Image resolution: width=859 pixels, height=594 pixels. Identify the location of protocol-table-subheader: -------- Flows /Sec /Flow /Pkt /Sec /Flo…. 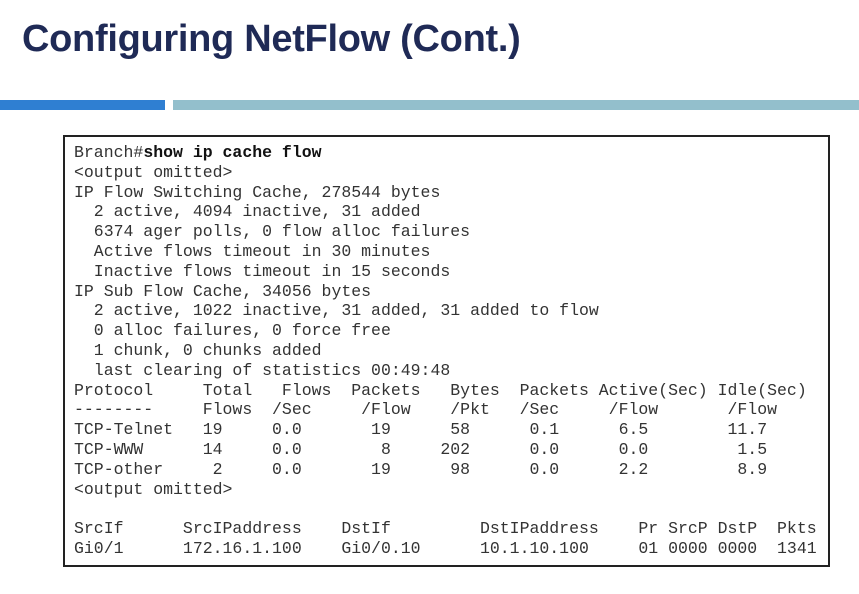
(426, 410).